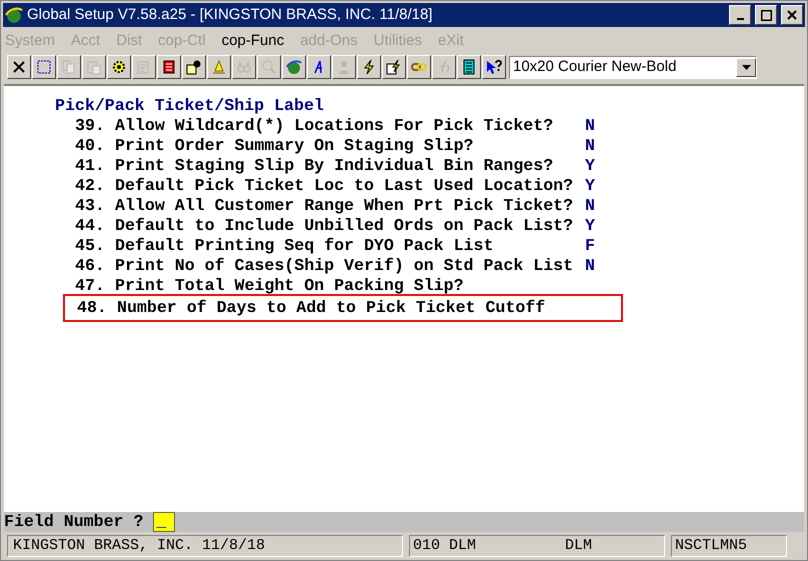 This screenshot has height=561, width=808. I want to click on status-program: NSCTLMN5, so click(729, 546).